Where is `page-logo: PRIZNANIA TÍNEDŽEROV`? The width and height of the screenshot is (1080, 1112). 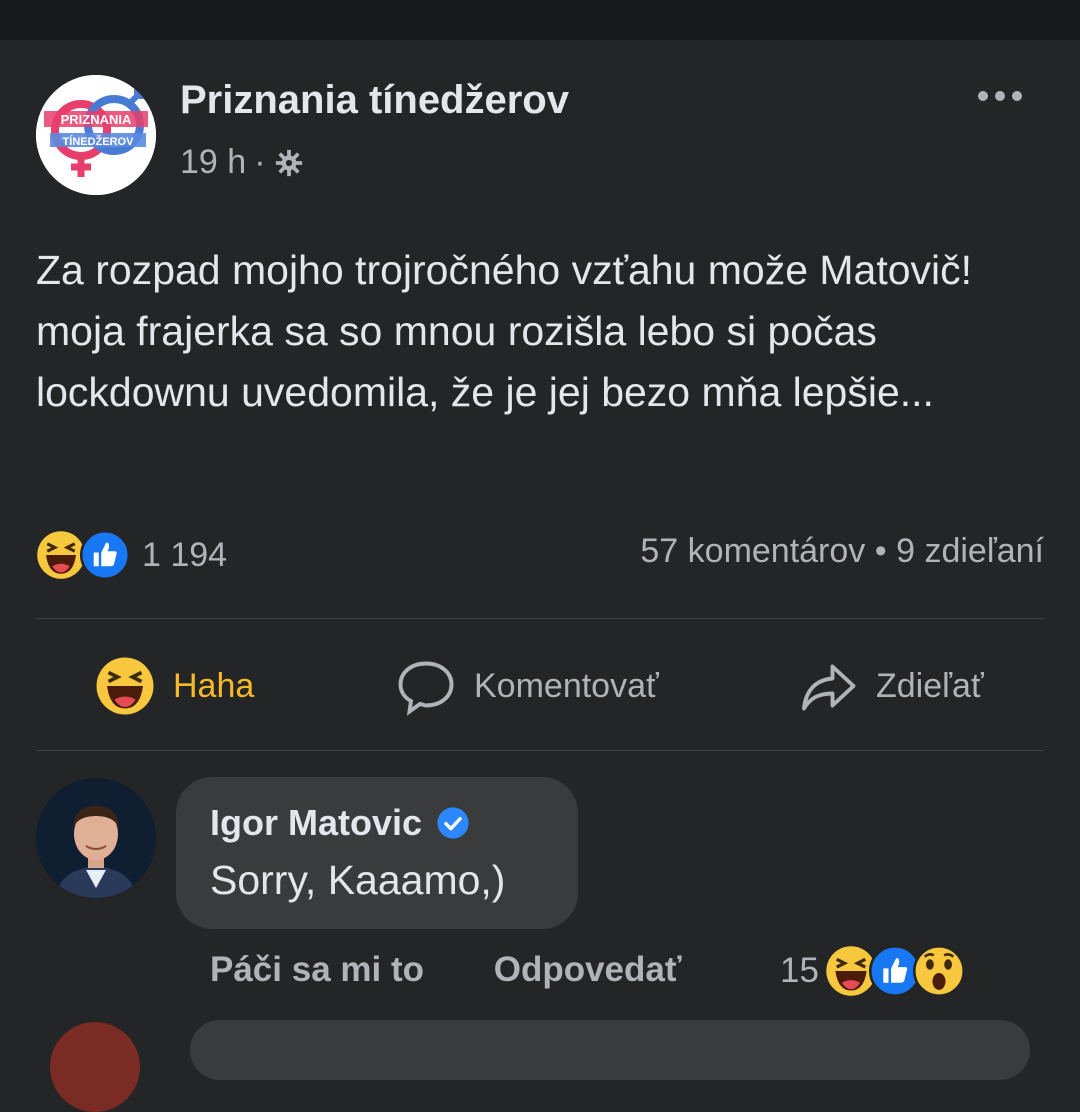
page-logo: PRIZNANIA TÍNEDŽEROV is located at coordinates (96, 135).